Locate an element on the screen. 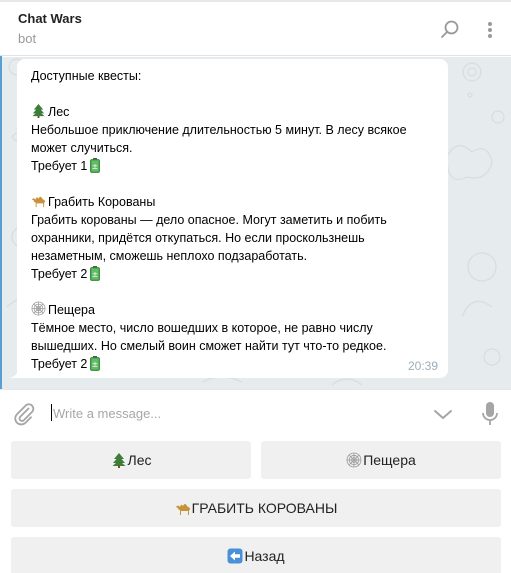  paperclip-icon is located at coordinates (24, 414).